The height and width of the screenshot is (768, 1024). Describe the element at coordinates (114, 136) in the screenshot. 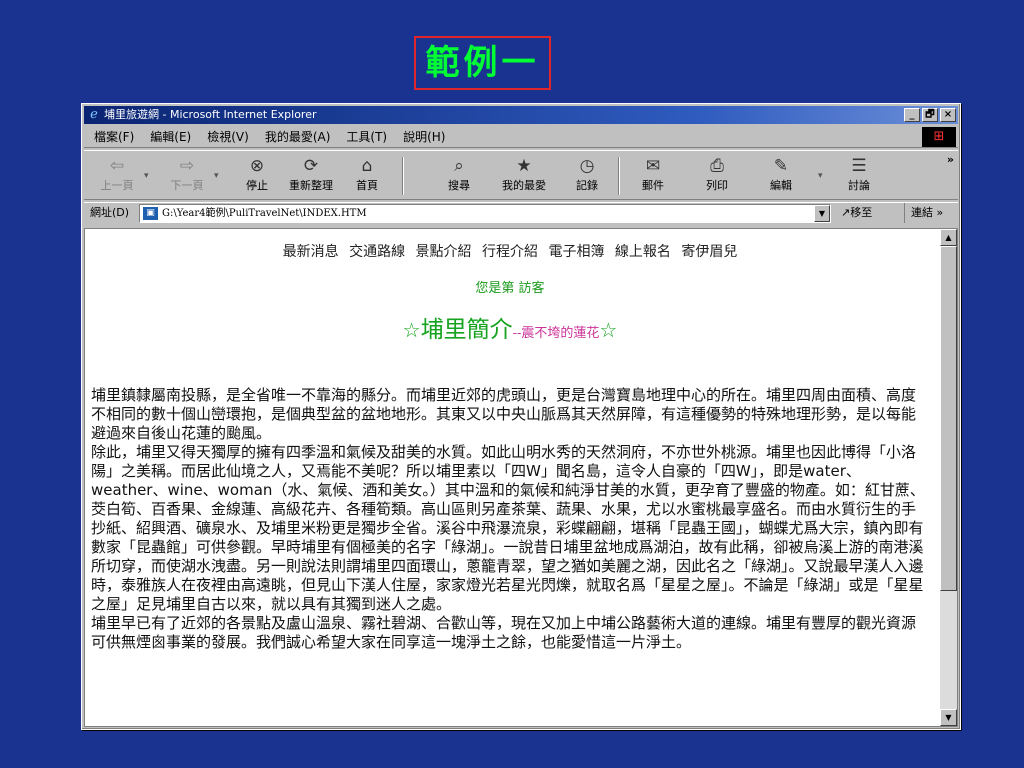

I see `menu-file: 檔案(F)` at that location.